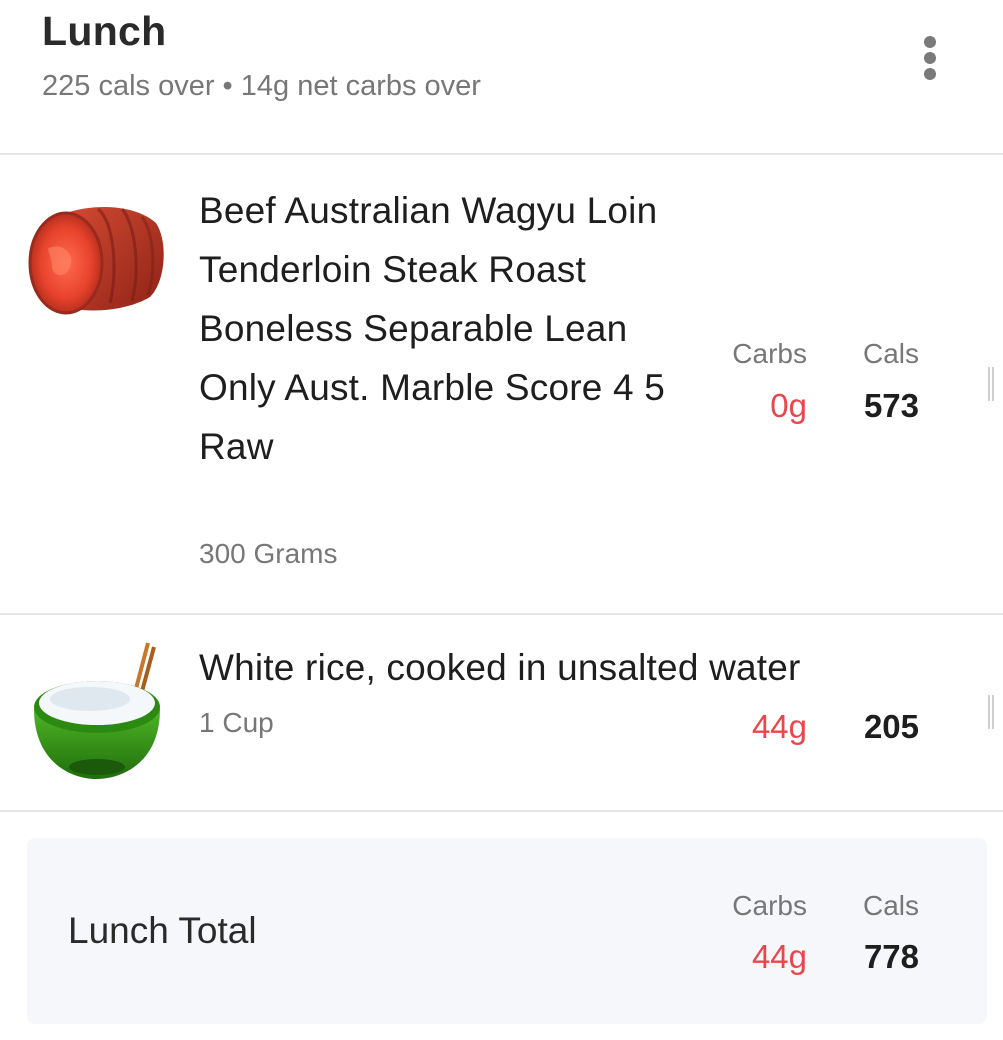 The image size is (1003, 1040). Describe the element at coordinates (236, 722) in the screenshot. I see `food-serving: 1 Cup` at that location.